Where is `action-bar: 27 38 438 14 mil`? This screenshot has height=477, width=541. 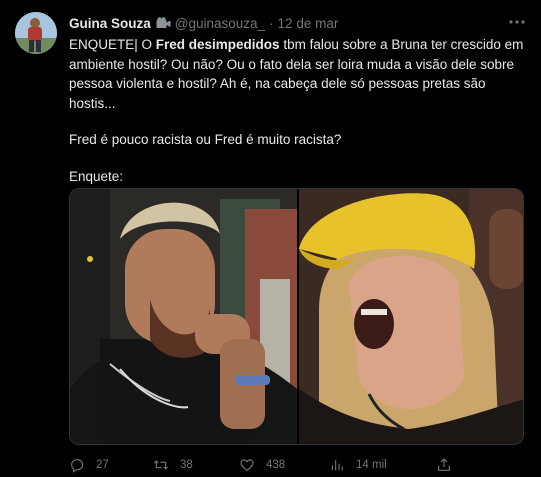 action-bar: 27 38 438 14 mil is located at coordinates (299, 465).